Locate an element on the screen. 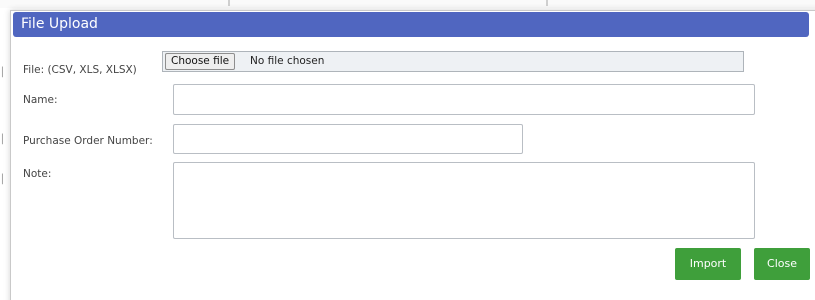  choose-file-button: Choose file is located at coordinates (200, 61).